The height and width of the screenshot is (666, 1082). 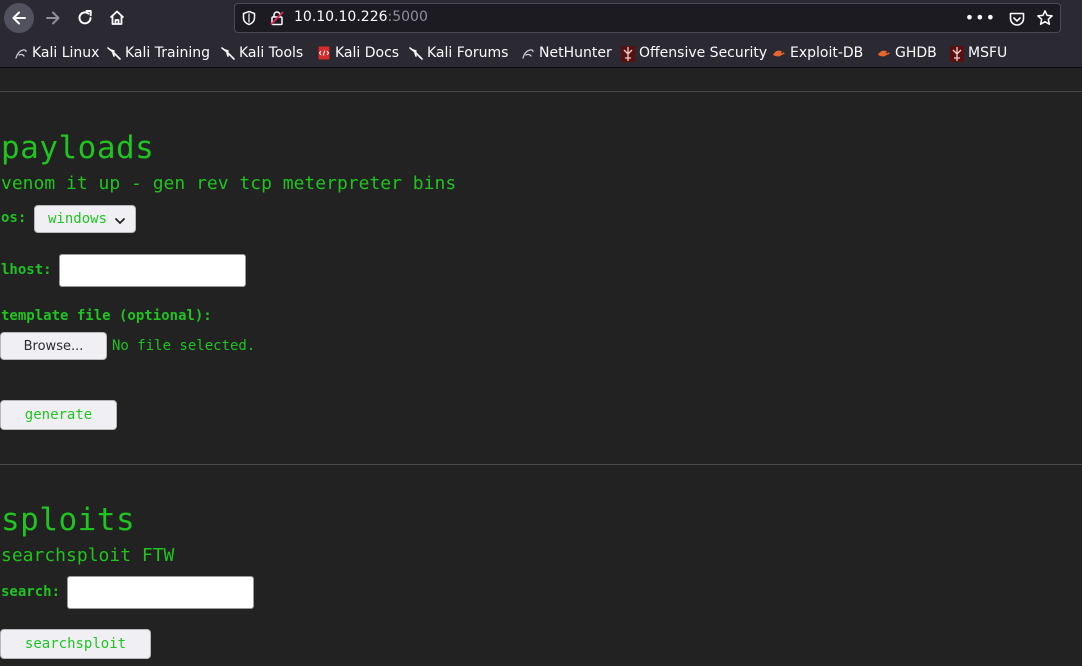 What do you see at coordinates (575, 53) in the screenshot?
I see `bookmark-label: NetHunter` at bounding box center [575, 53].